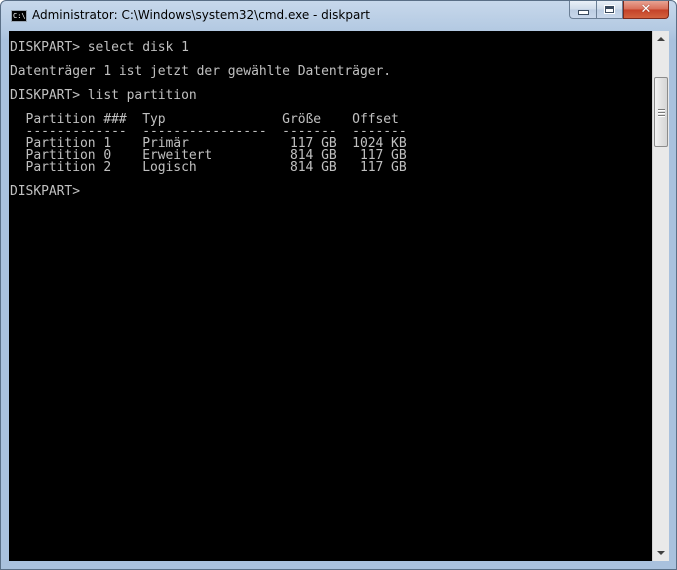  I want to click on scroll-up-arrow-icon, so click(661, 39).